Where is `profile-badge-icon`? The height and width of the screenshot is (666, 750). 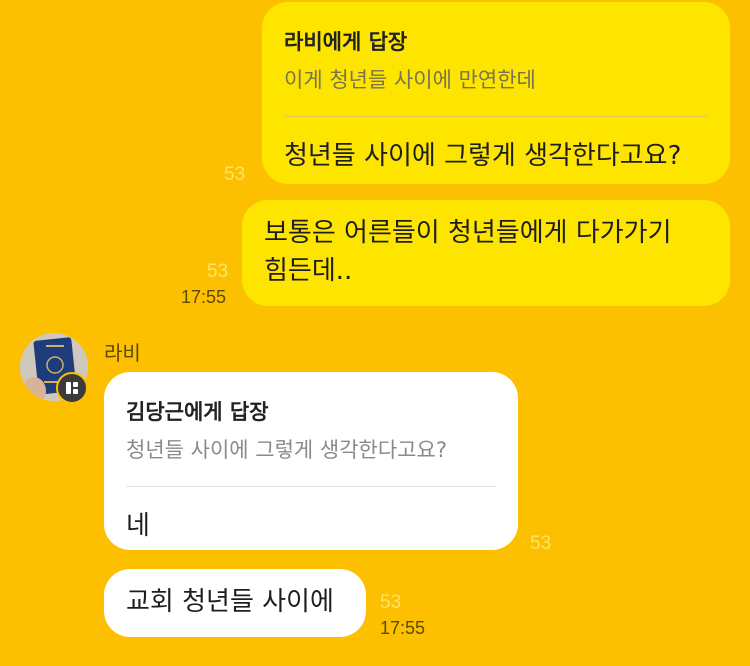 profile-badge-icon is located at coordinates (72, 388).